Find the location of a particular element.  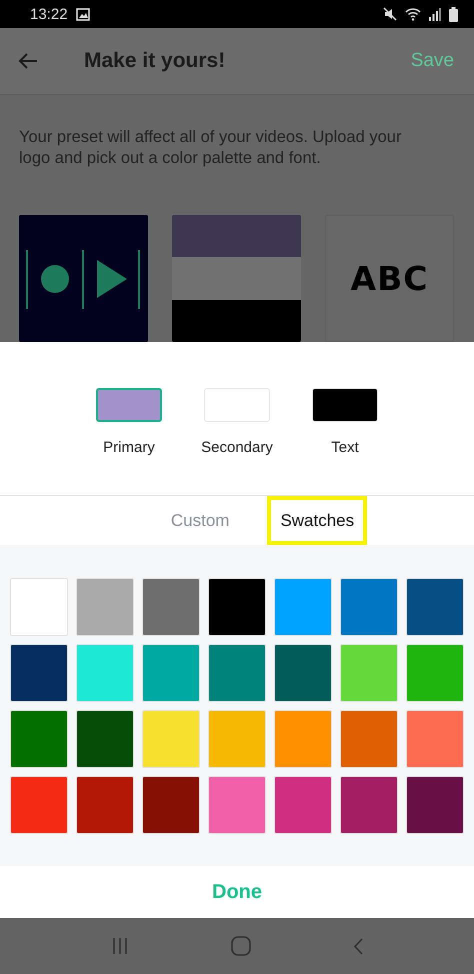

image-icon is located at coordinates (83, 14).